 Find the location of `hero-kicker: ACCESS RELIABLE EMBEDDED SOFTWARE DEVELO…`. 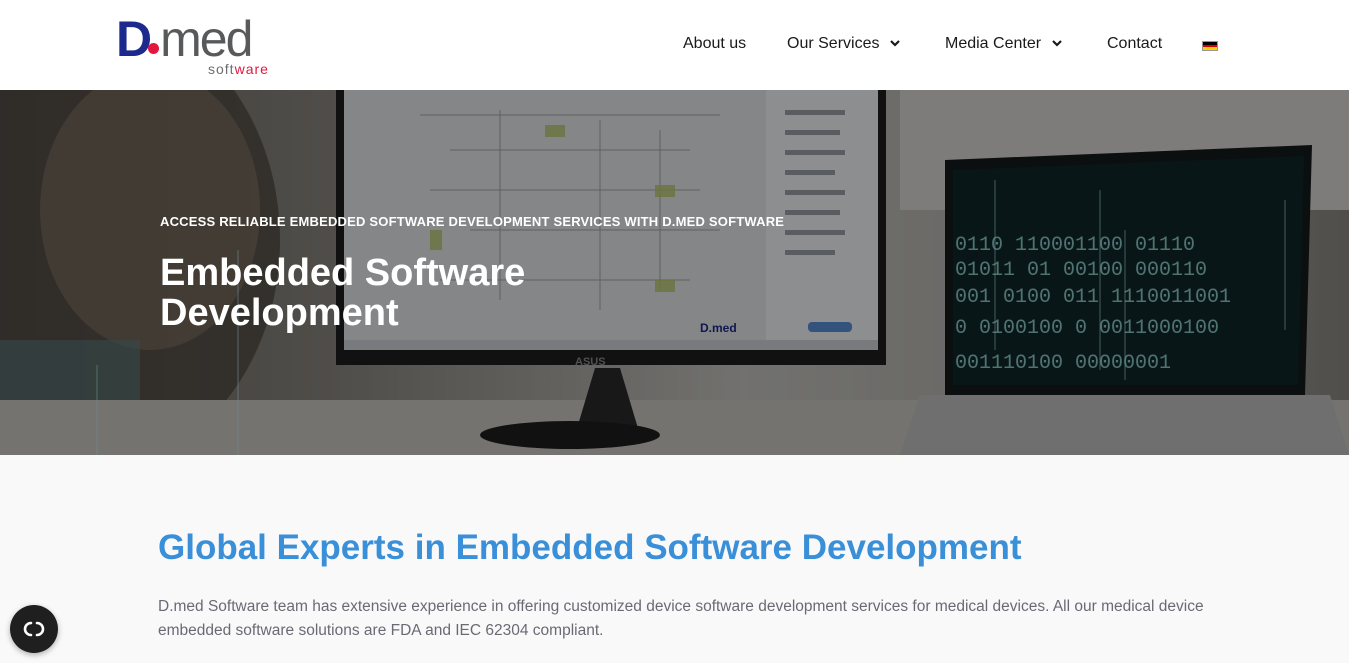

hero-kicker: ACCESS RELIABLE EMBEDDED SOFTWARE DEVELO… is located at coordinates (472, 221).